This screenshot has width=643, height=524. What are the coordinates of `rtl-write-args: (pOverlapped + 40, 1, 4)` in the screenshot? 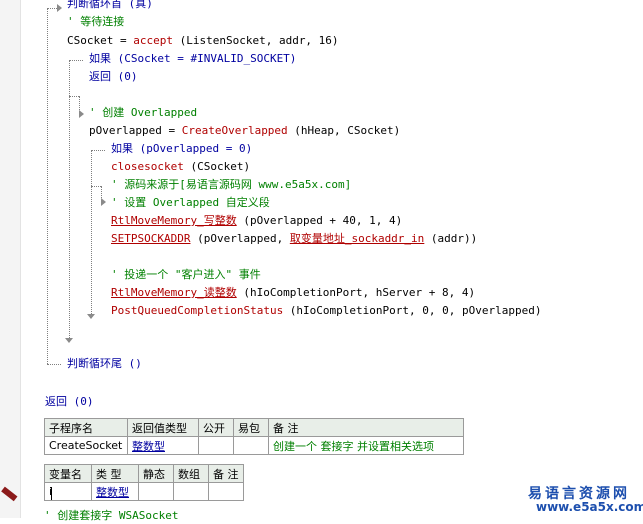 It's located at (319, 220).